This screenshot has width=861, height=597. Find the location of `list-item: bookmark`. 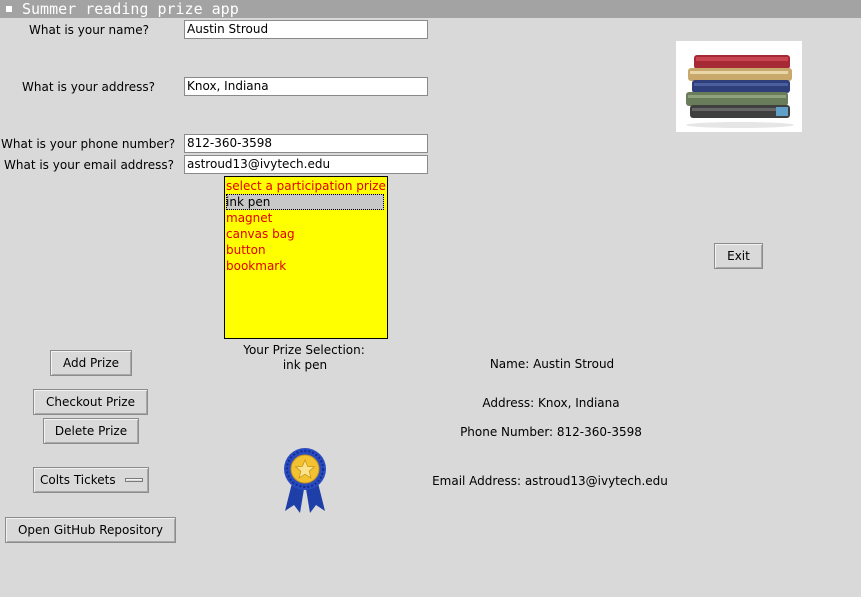

list-item: bookmark is located at coordinates (305, 266).